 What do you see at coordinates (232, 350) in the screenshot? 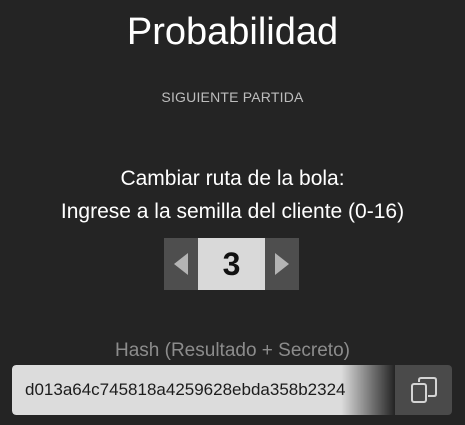
I see `hash-label: Hash (Resultado + Secreto)` at bounding box center [232, 350].